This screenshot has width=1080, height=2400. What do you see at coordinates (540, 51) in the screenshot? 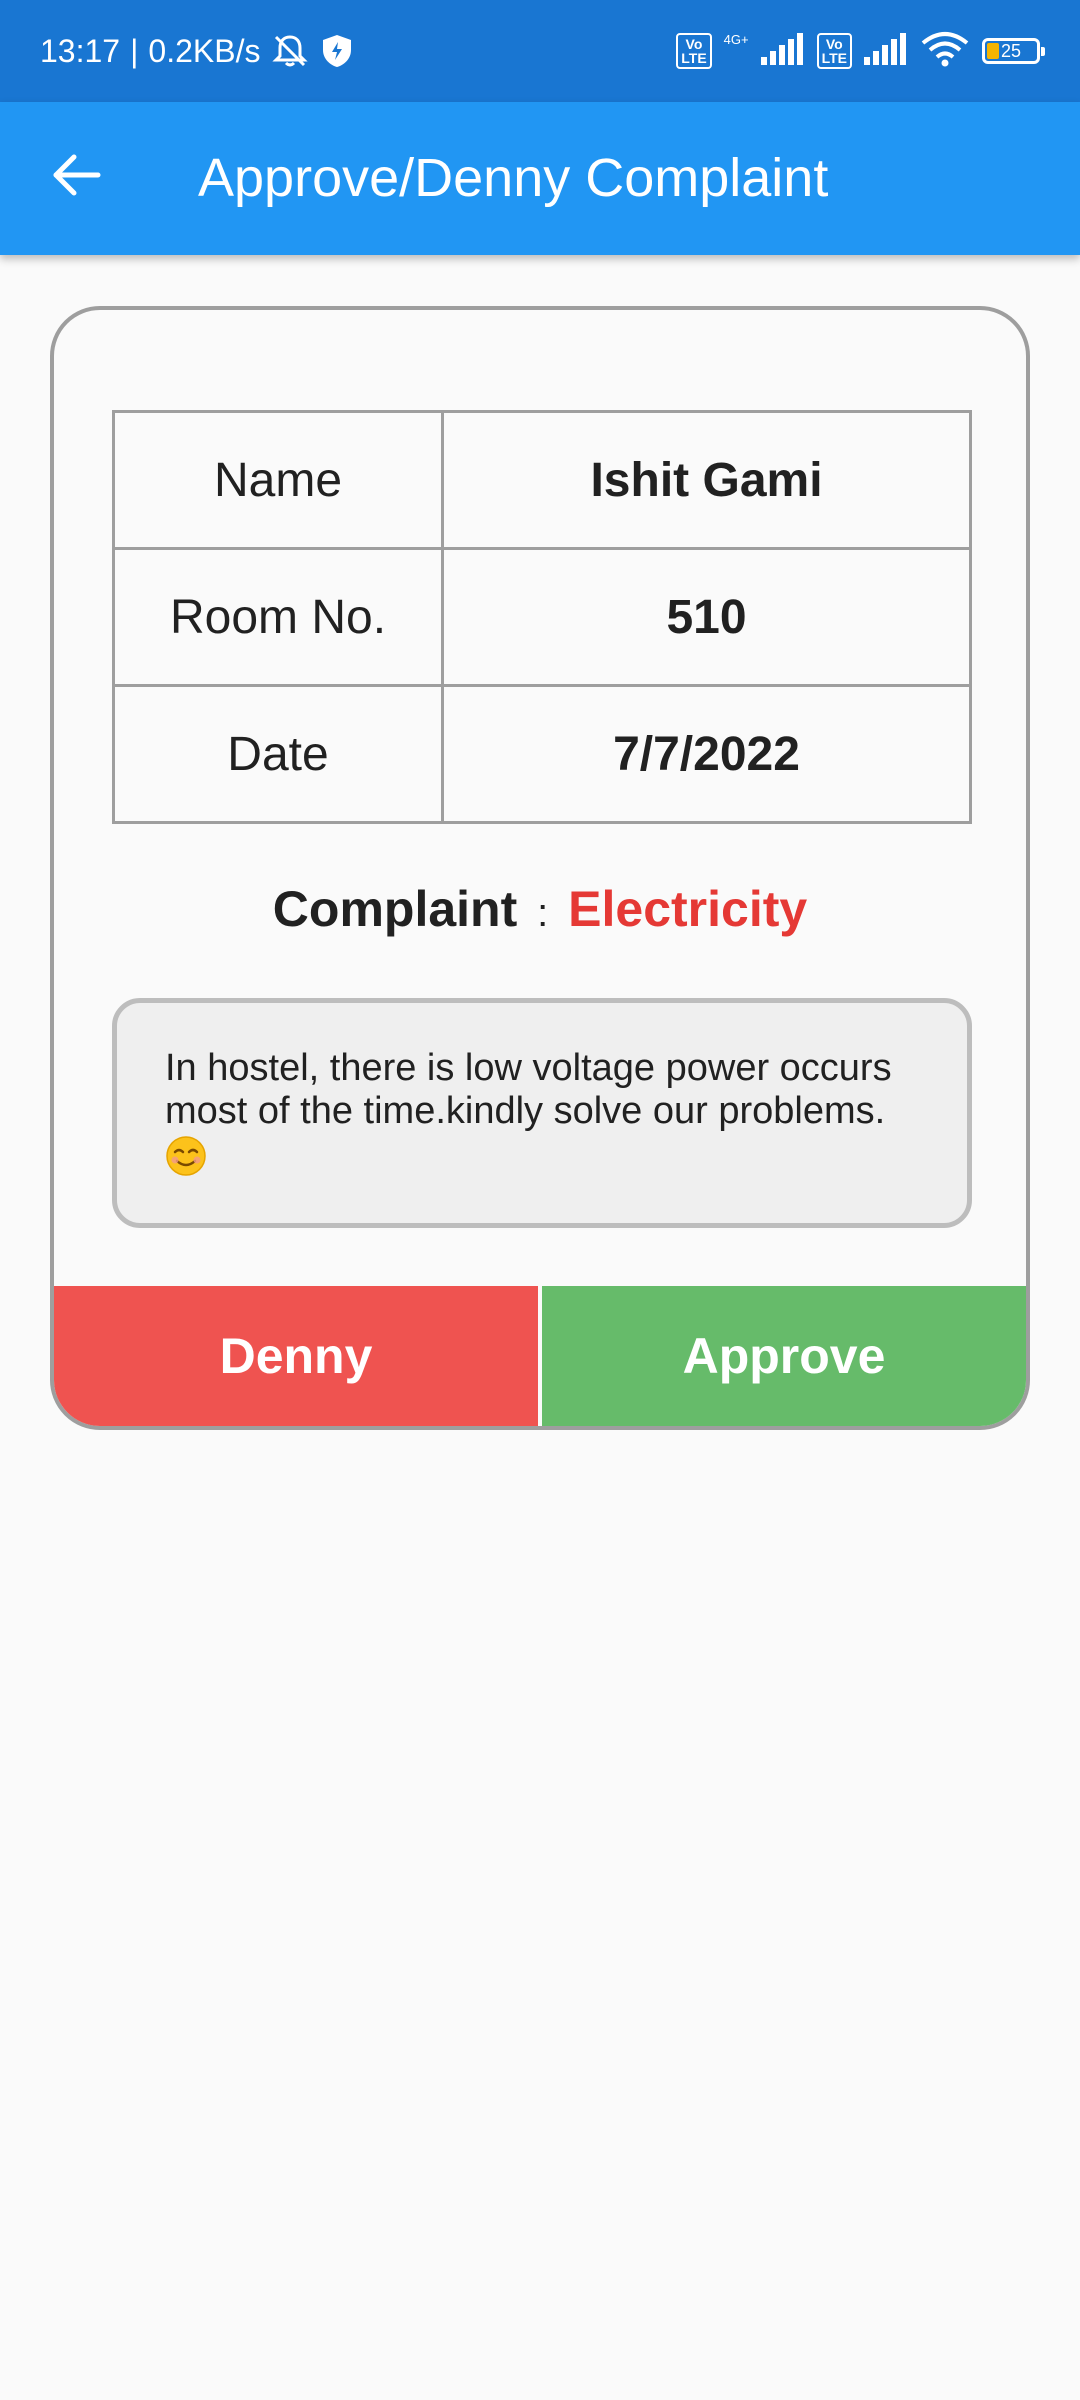
I see `status-bar: 13:17 | 0.2KB/s Vo LTE 4G+ Vo LTE 25` at bounding box center [540, 51].